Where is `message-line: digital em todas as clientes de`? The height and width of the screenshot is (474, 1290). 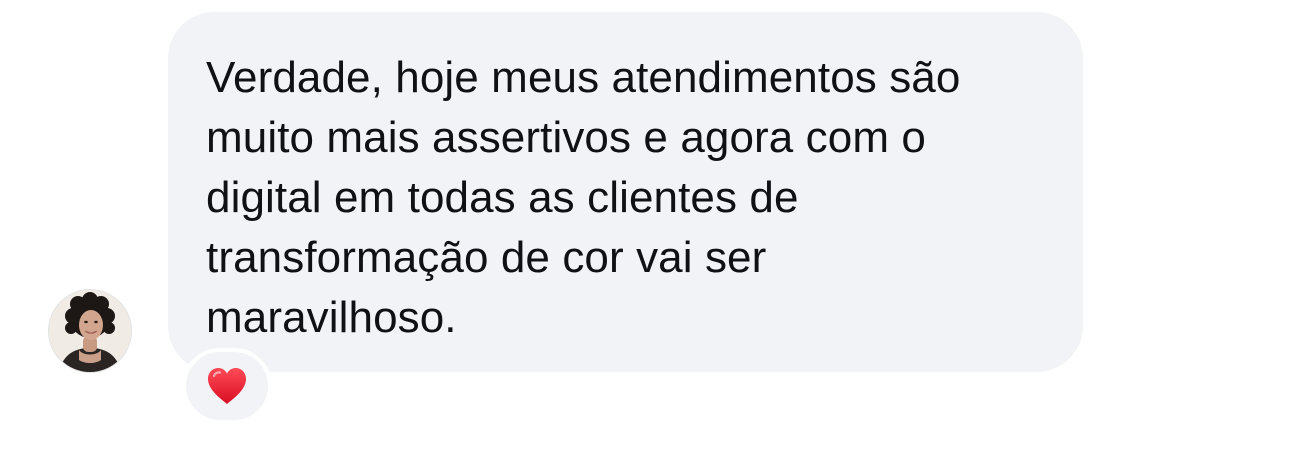 message-line: digital em todas as clientes de is located at coordinates (502, 197).